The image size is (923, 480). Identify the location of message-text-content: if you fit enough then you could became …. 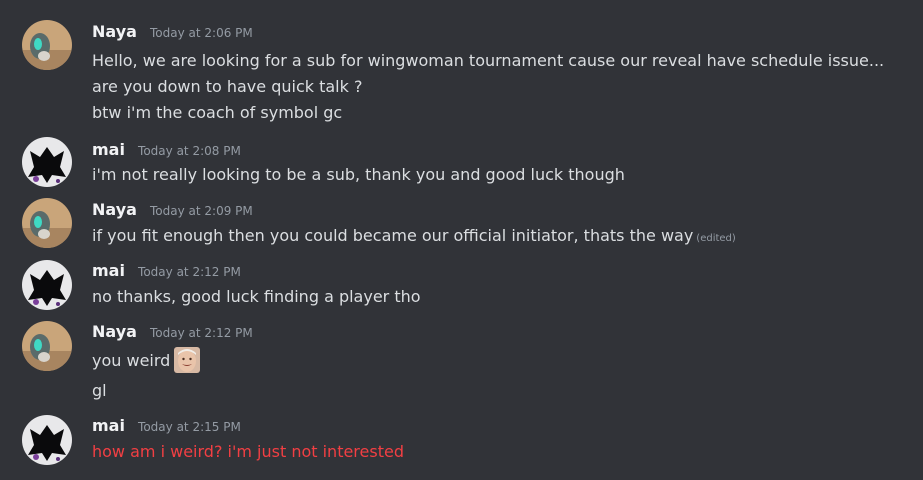
(393, 235).